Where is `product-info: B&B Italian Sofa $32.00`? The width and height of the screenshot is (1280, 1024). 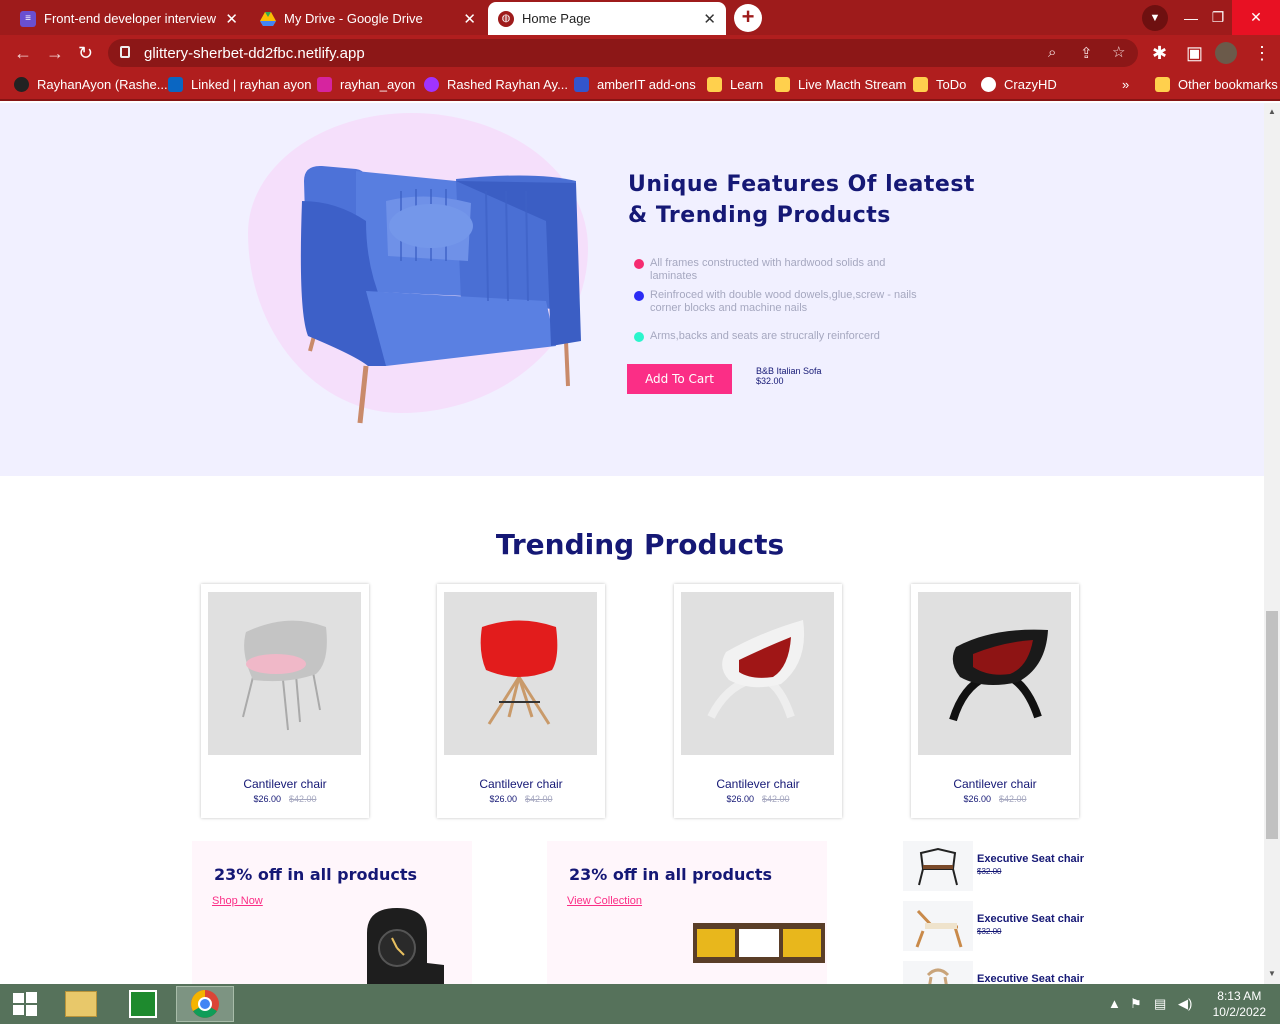
product-info: B&B Italian Sofa $32.00 is located at coordinates (789, 376).